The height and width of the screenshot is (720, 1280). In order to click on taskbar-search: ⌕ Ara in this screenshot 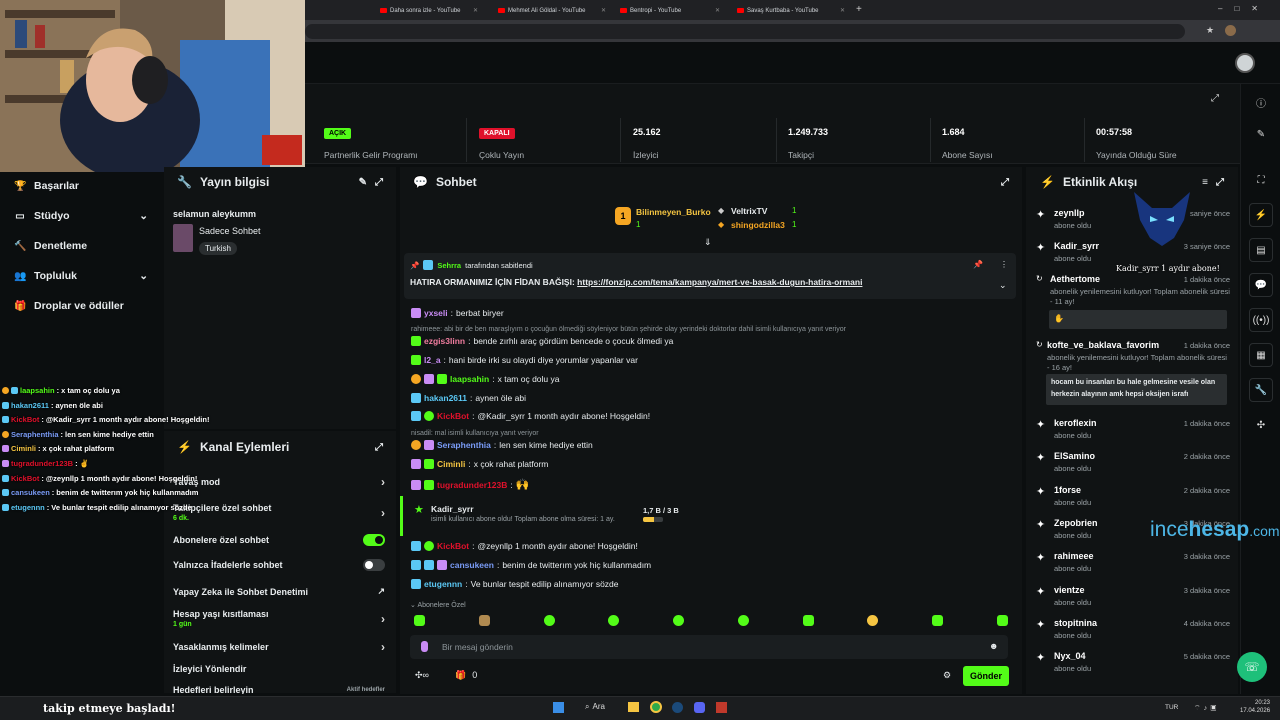, I will do `click(595, 707)`.